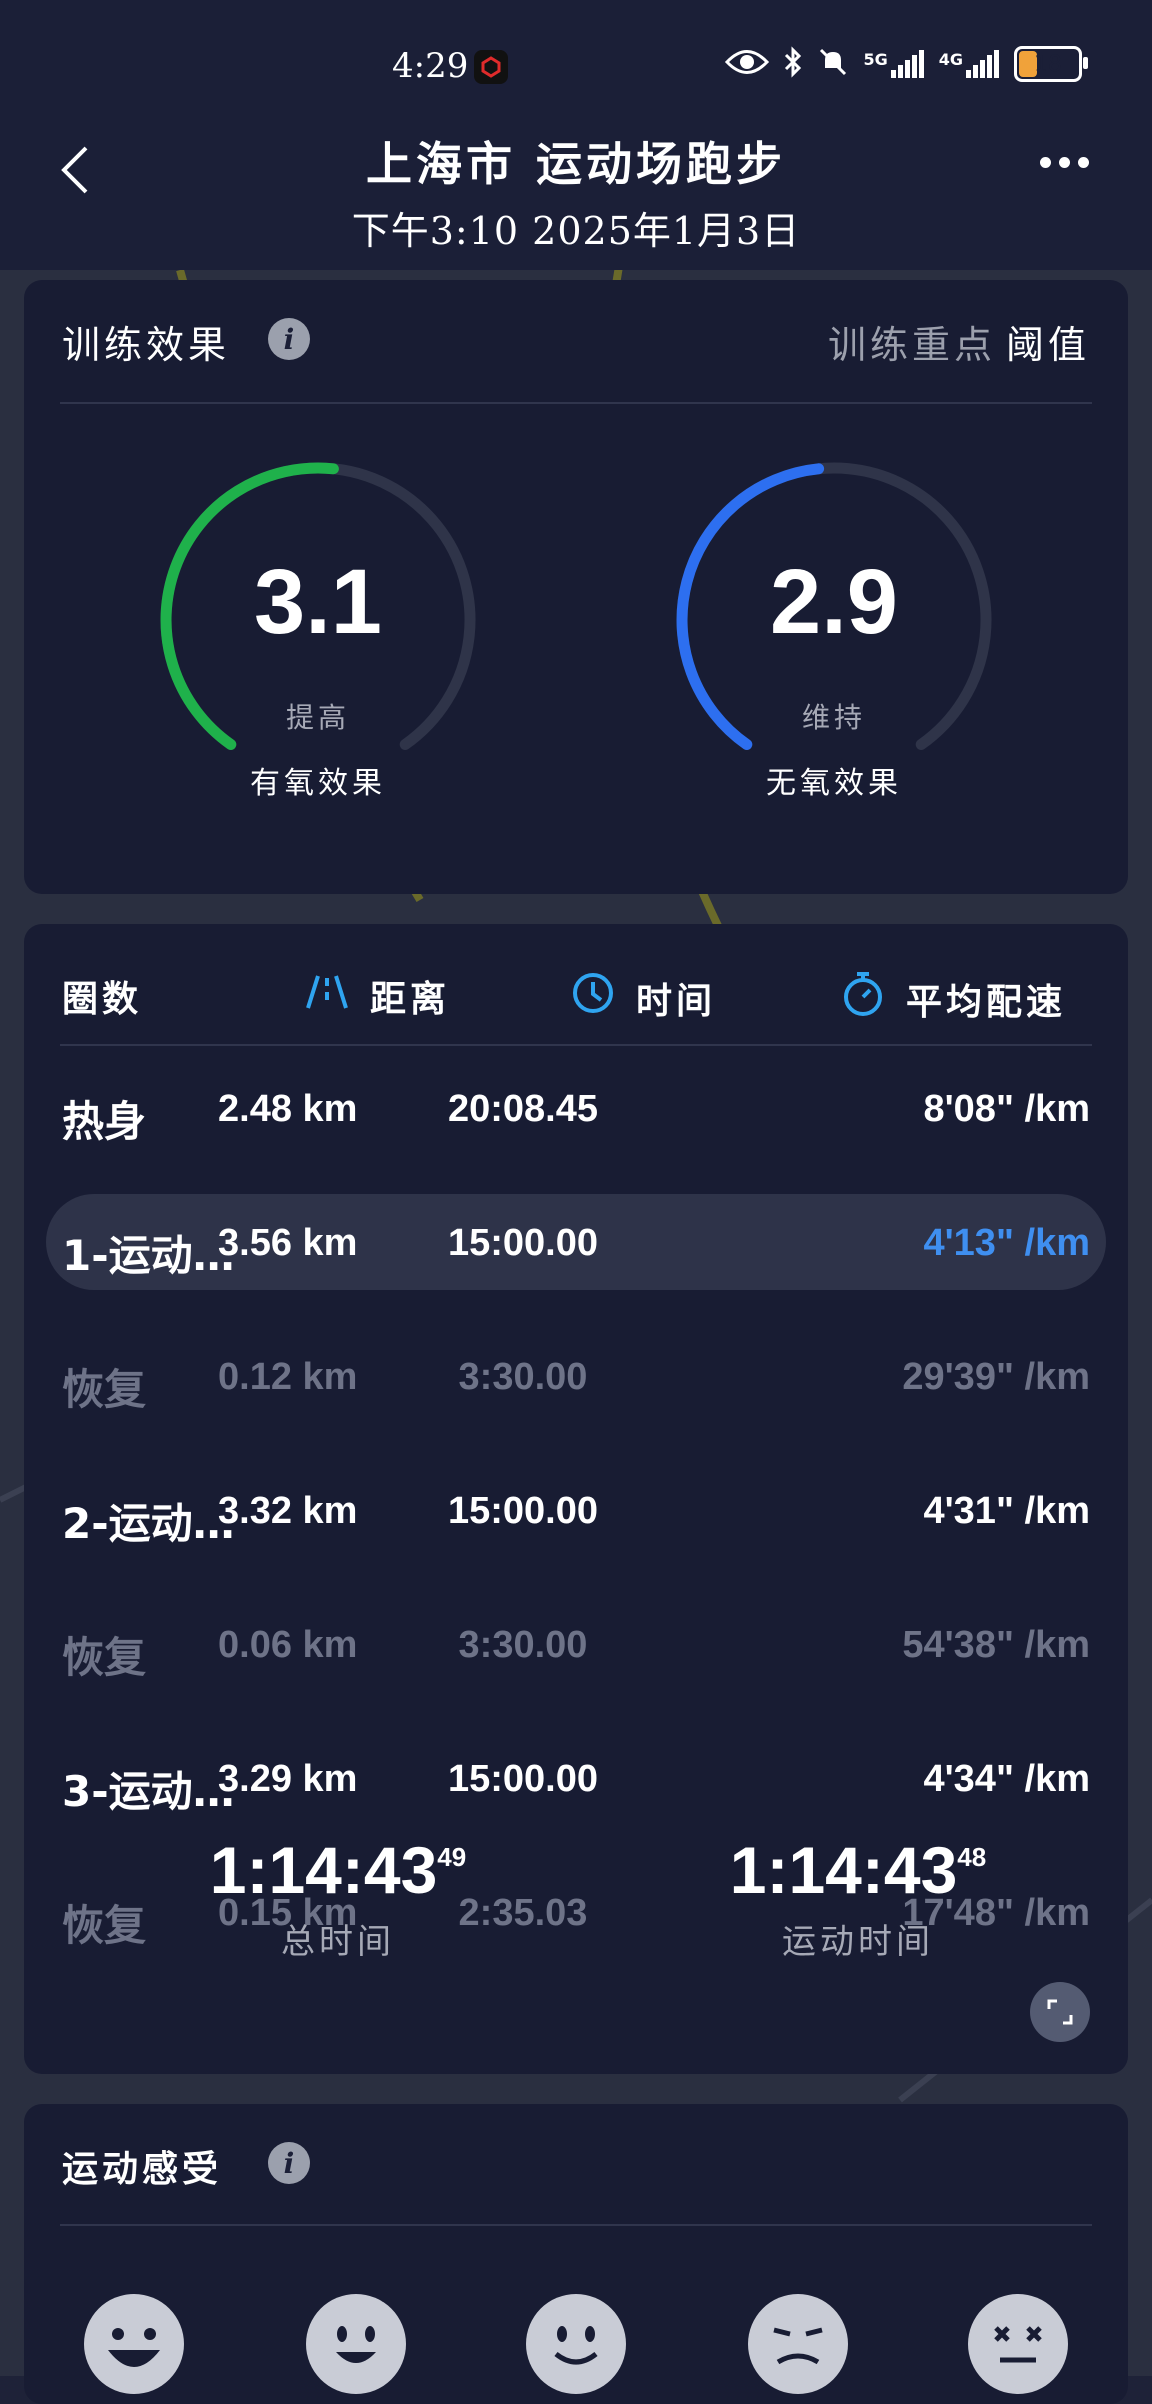  What do you see at coordinates (1066, 162) in the screenshot?
I see `more-options-button` at bounding box center [1066, 162].